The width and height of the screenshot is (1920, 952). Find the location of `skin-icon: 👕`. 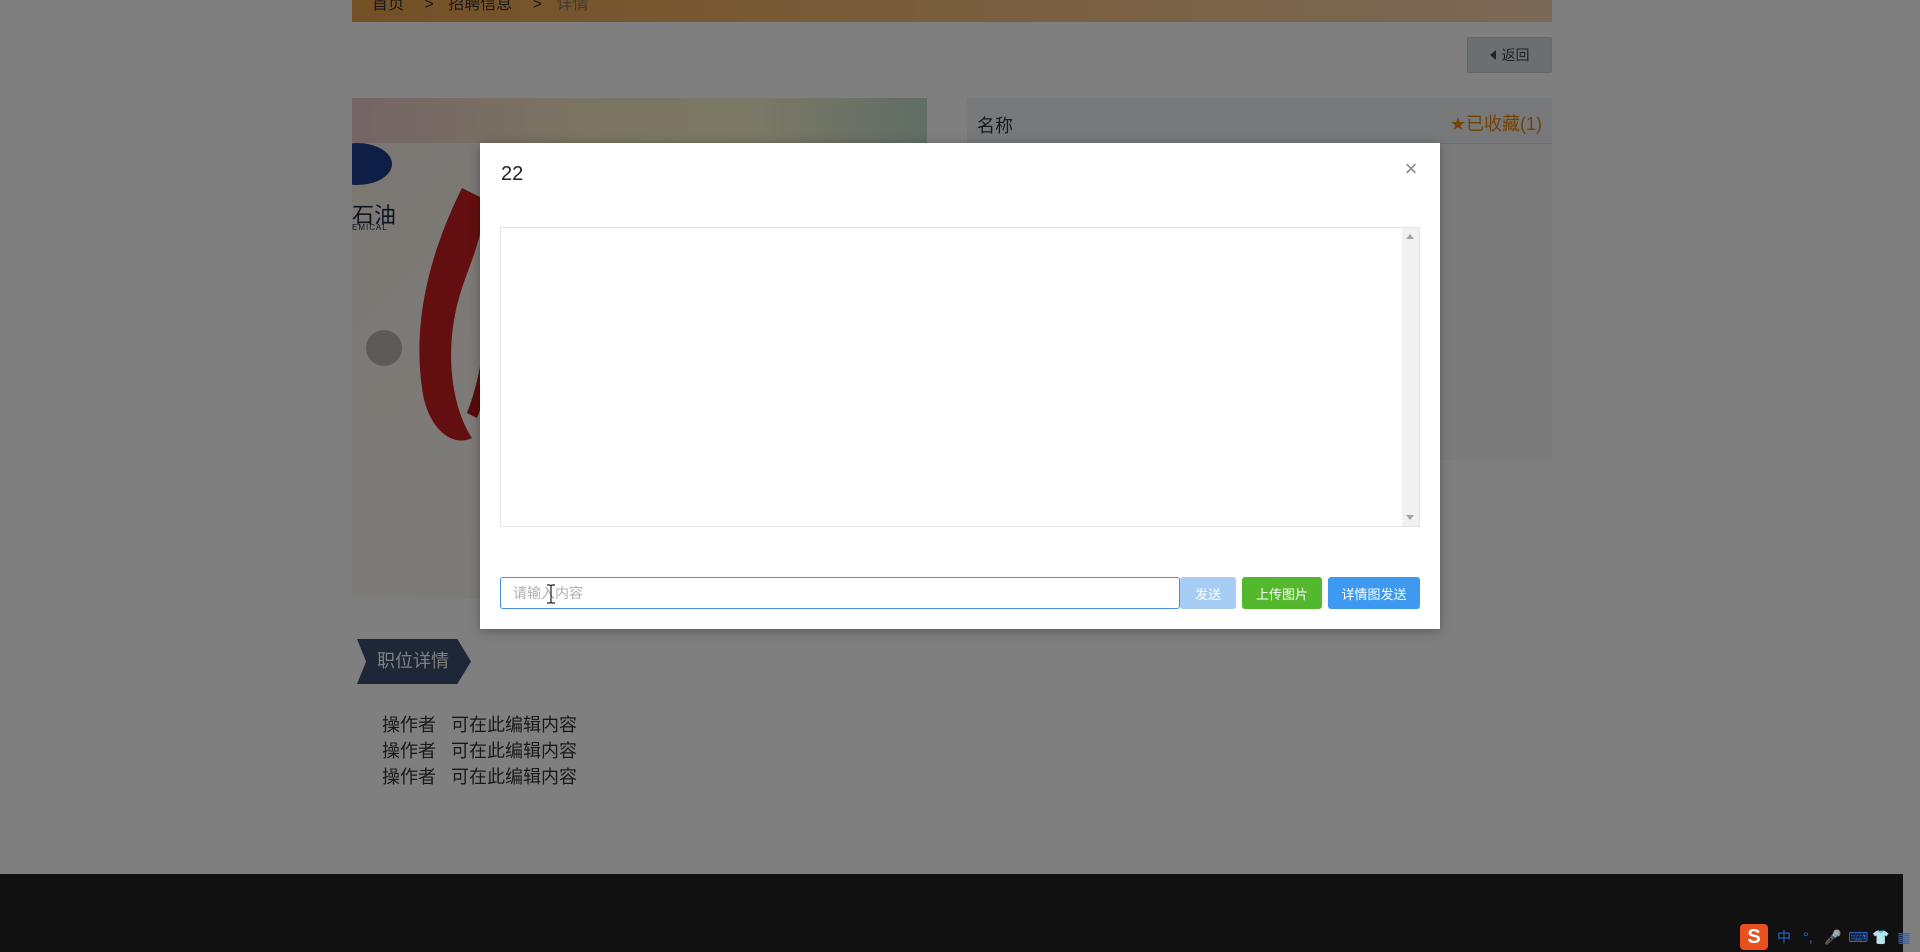

skin-icon: 👕 is located at coordinates (1880, 937).